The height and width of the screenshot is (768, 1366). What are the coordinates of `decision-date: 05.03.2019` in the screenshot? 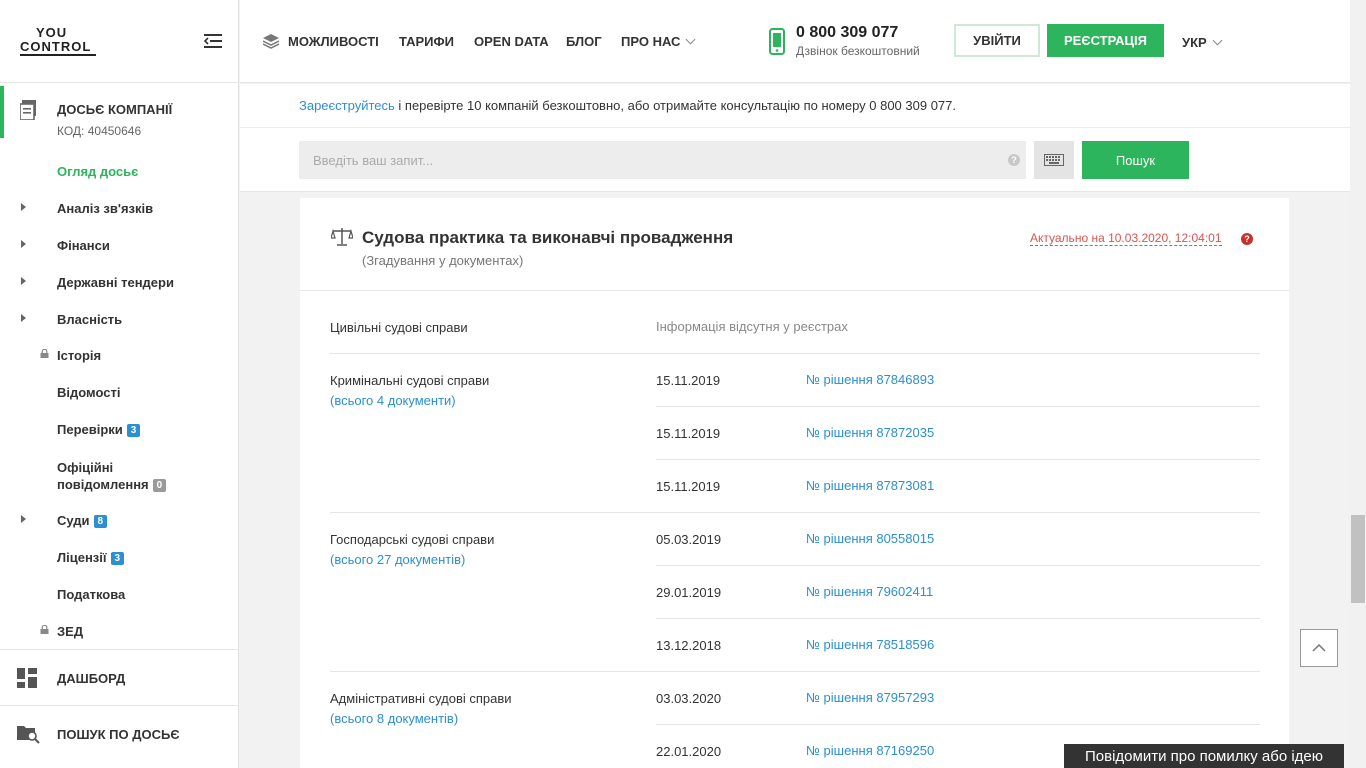 It's located at (689, 539).